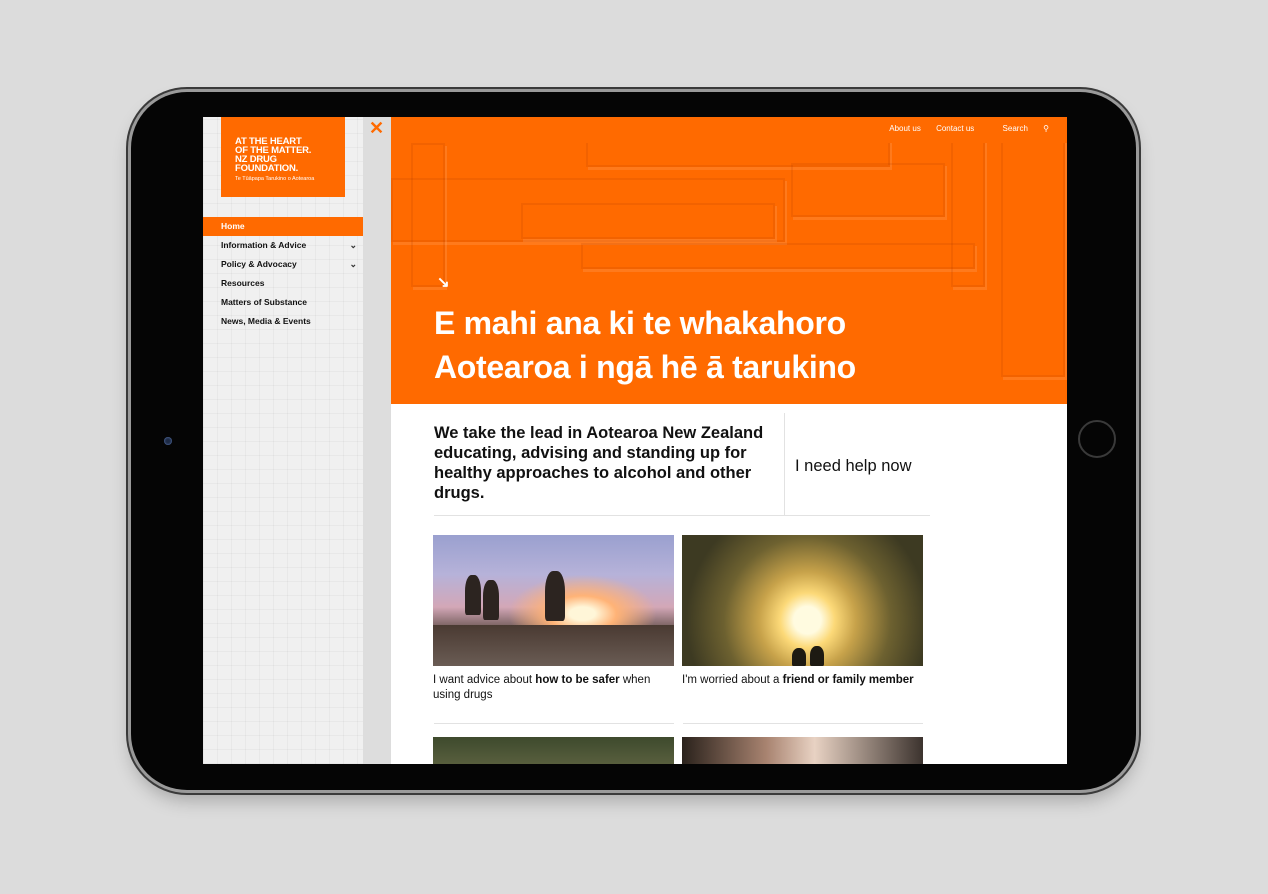  Describe the element at coordinates (264, 302) in the screenshot. I see `sidebar-item-label: Matters of Substance` at that location.